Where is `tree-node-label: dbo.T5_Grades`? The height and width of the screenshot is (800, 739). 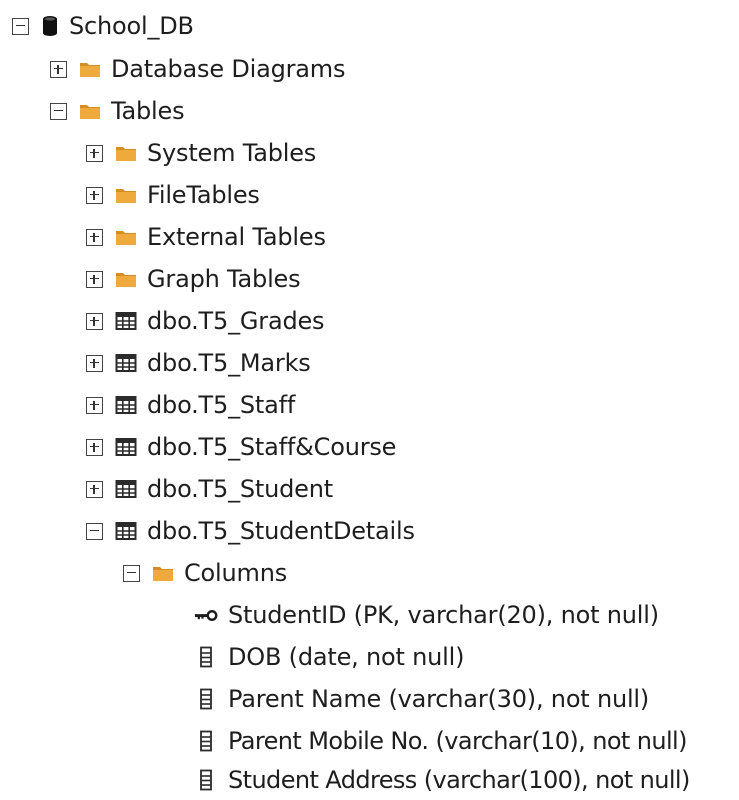 tree-node-label: dbo.T5_Grades is located at coordinates (236, 321).